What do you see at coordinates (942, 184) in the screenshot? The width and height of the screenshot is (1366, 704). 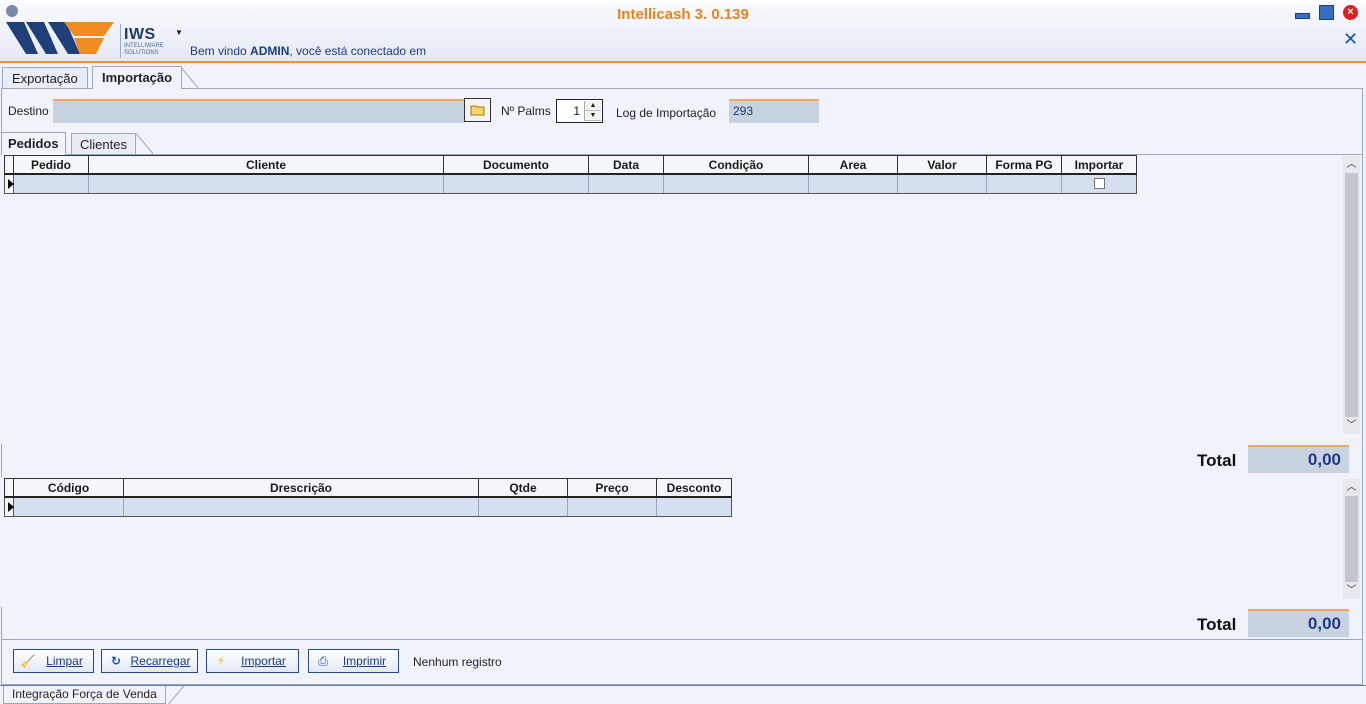 I see `cell-valor` at bounding box center [942, 184].